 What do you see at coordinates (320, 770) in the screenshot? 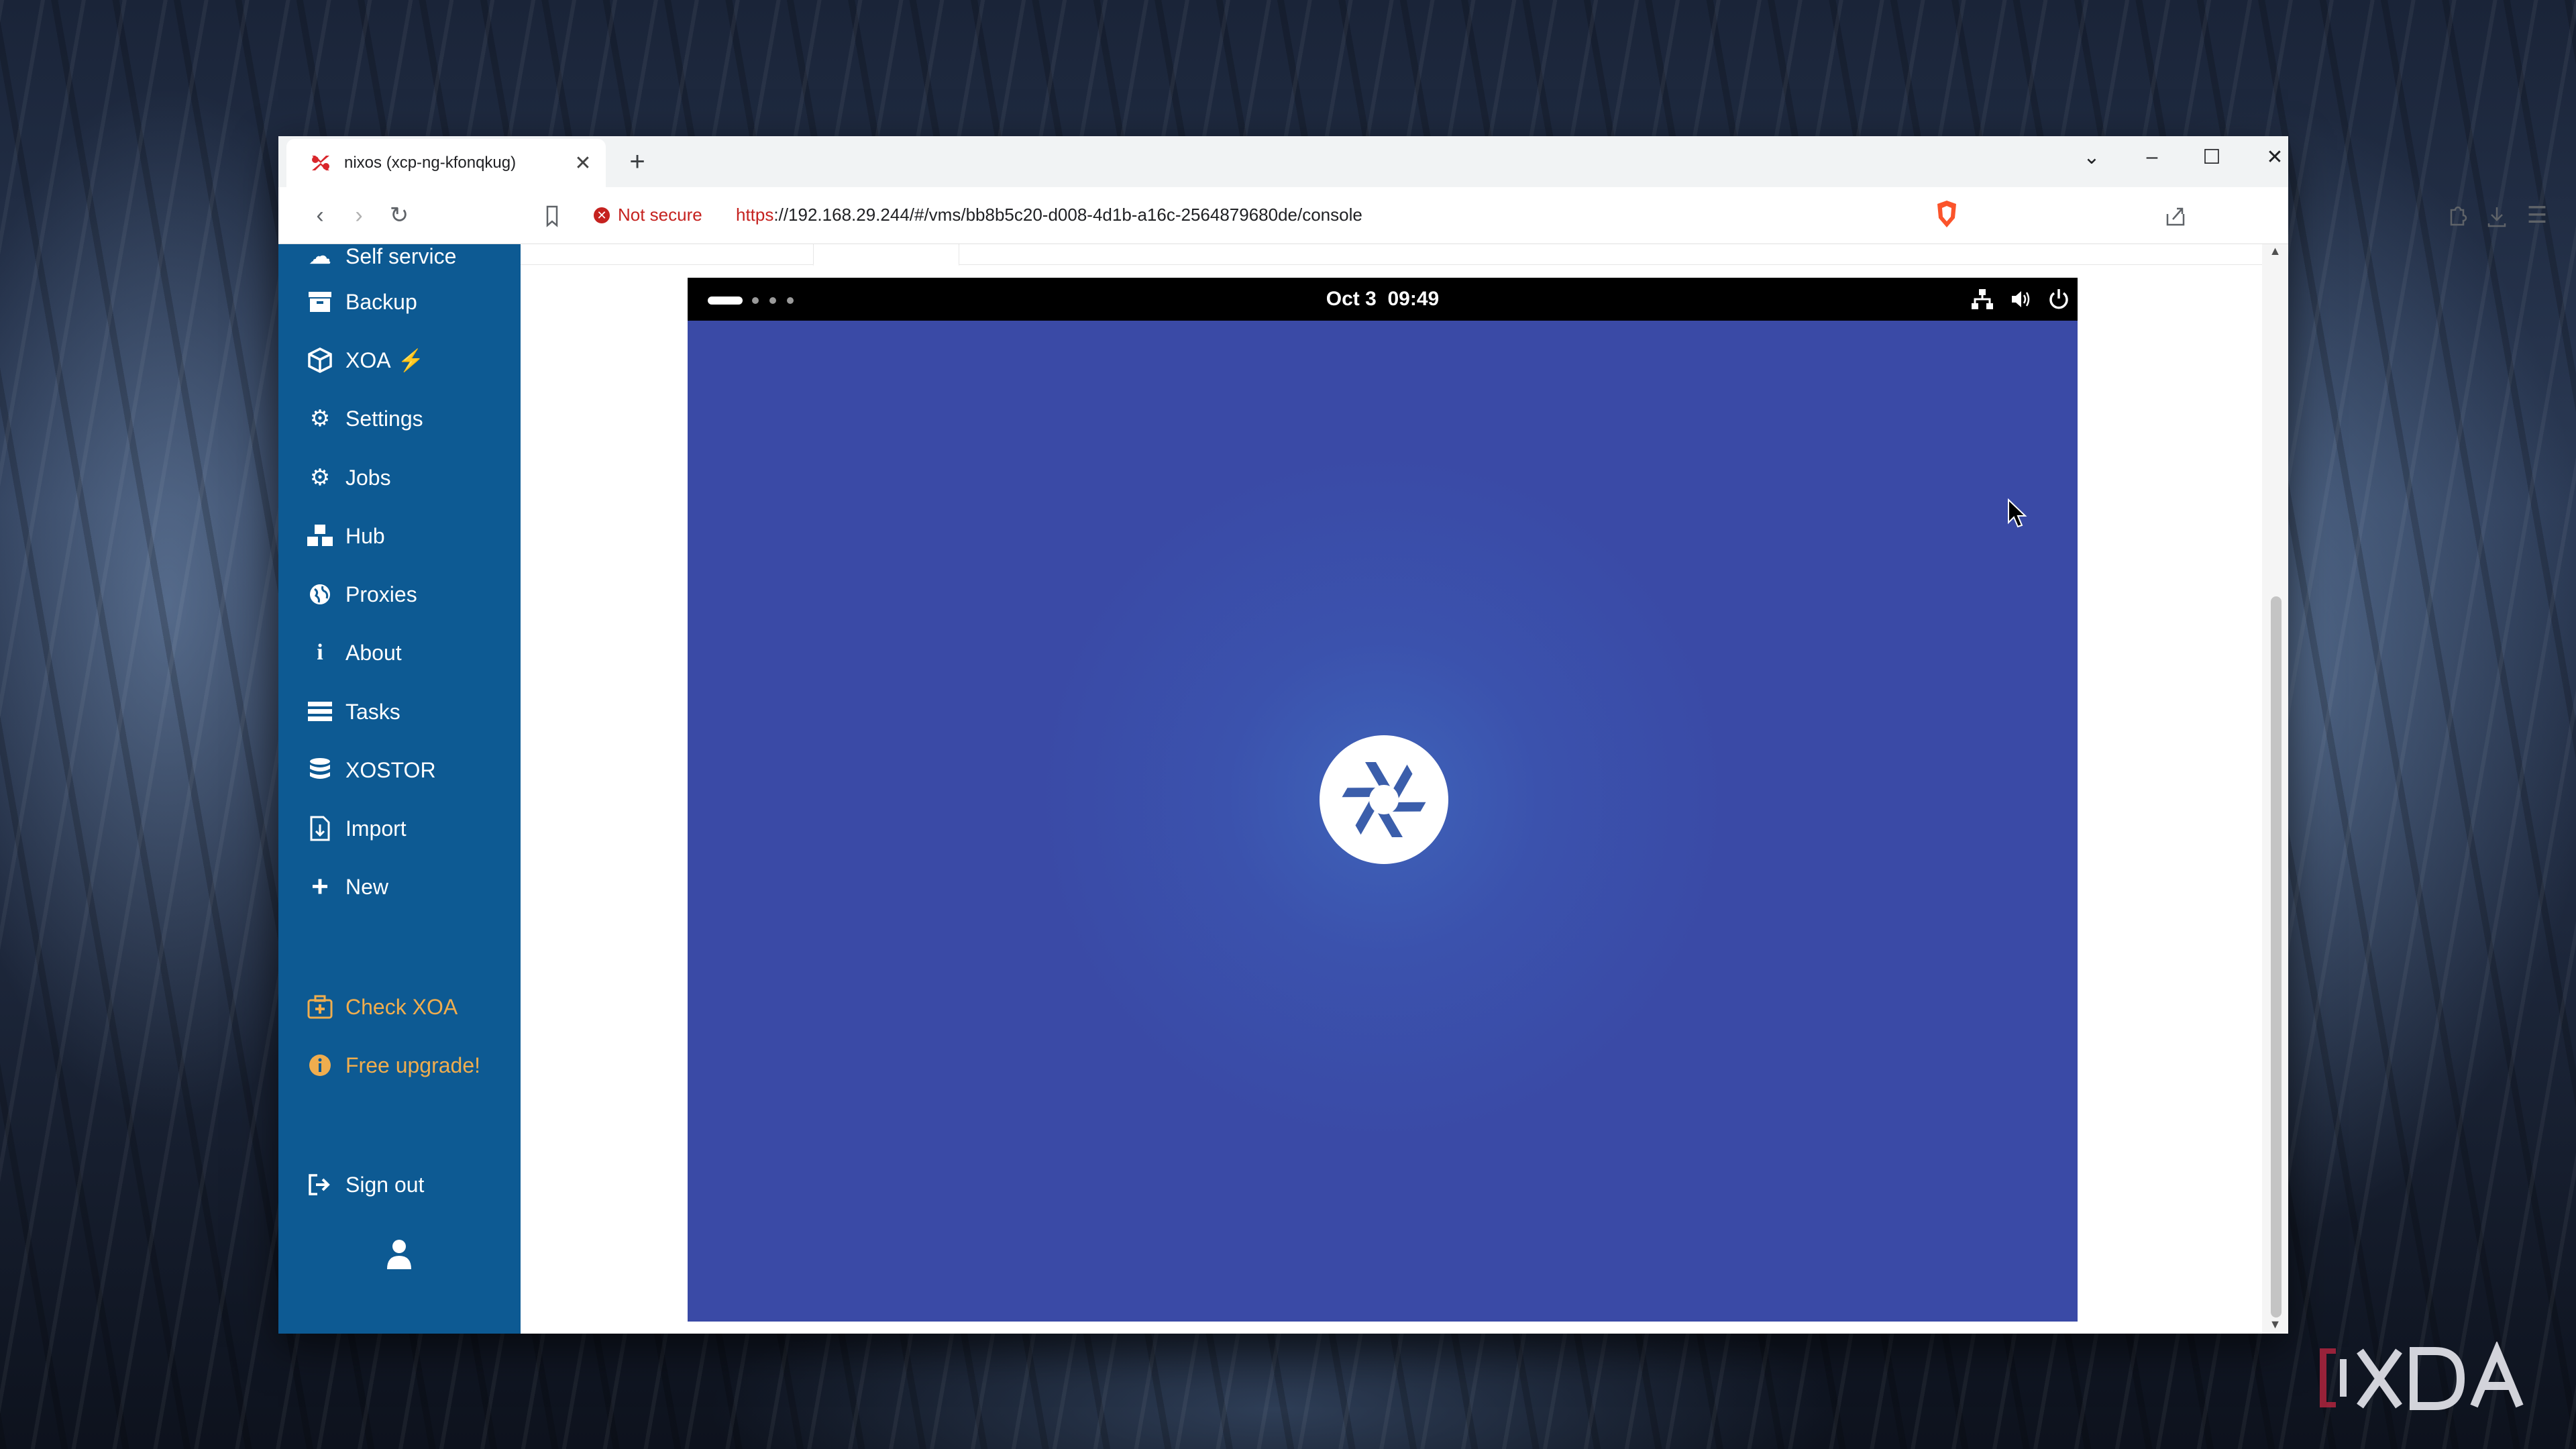
I see `database-icon` at bounding box center [320, 770].